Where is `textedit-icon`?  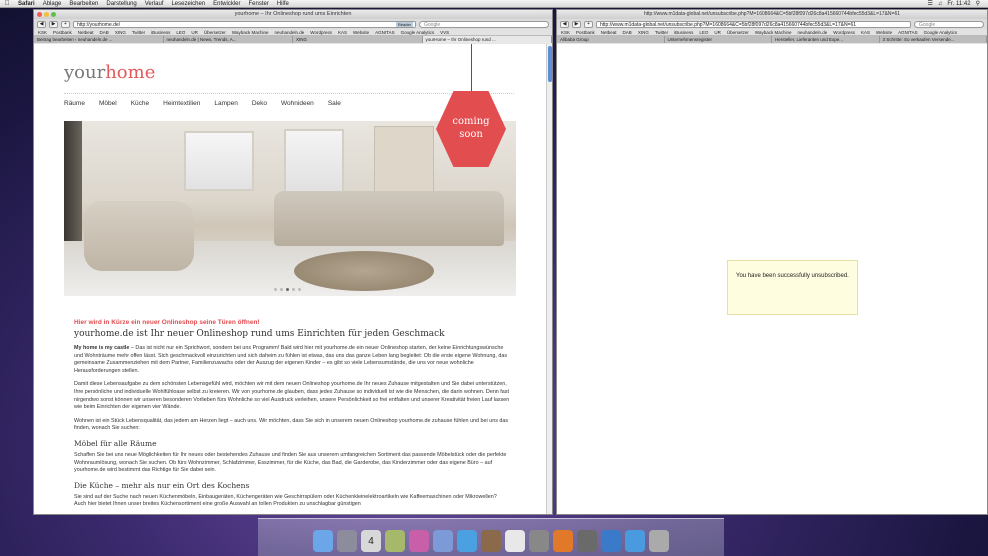
textedit-icon is located at coordinates (515, 541).